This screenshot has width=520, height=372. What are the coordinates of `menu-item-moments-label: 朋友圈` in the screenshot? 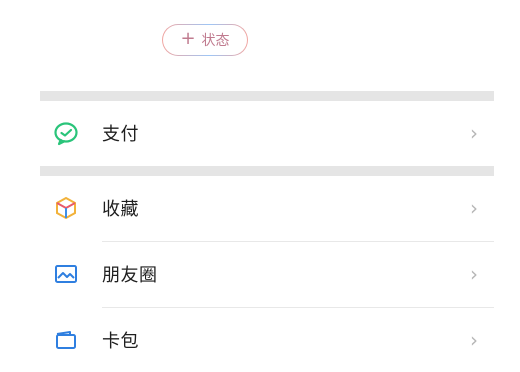 It's located at (130, 275).